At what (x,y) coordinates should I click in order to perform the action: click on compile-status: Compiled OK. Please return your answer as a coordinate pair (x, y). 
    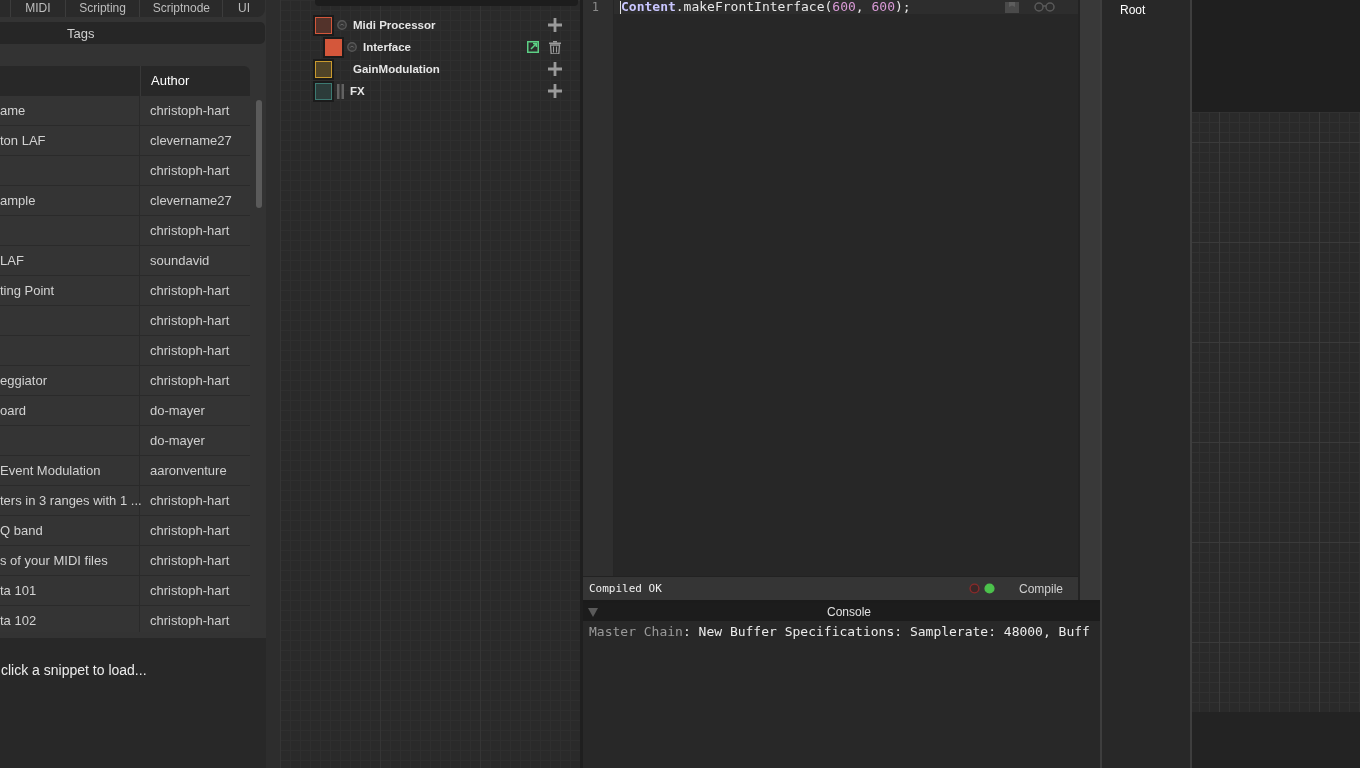
    Looking at the image, I should click on (625, 588).